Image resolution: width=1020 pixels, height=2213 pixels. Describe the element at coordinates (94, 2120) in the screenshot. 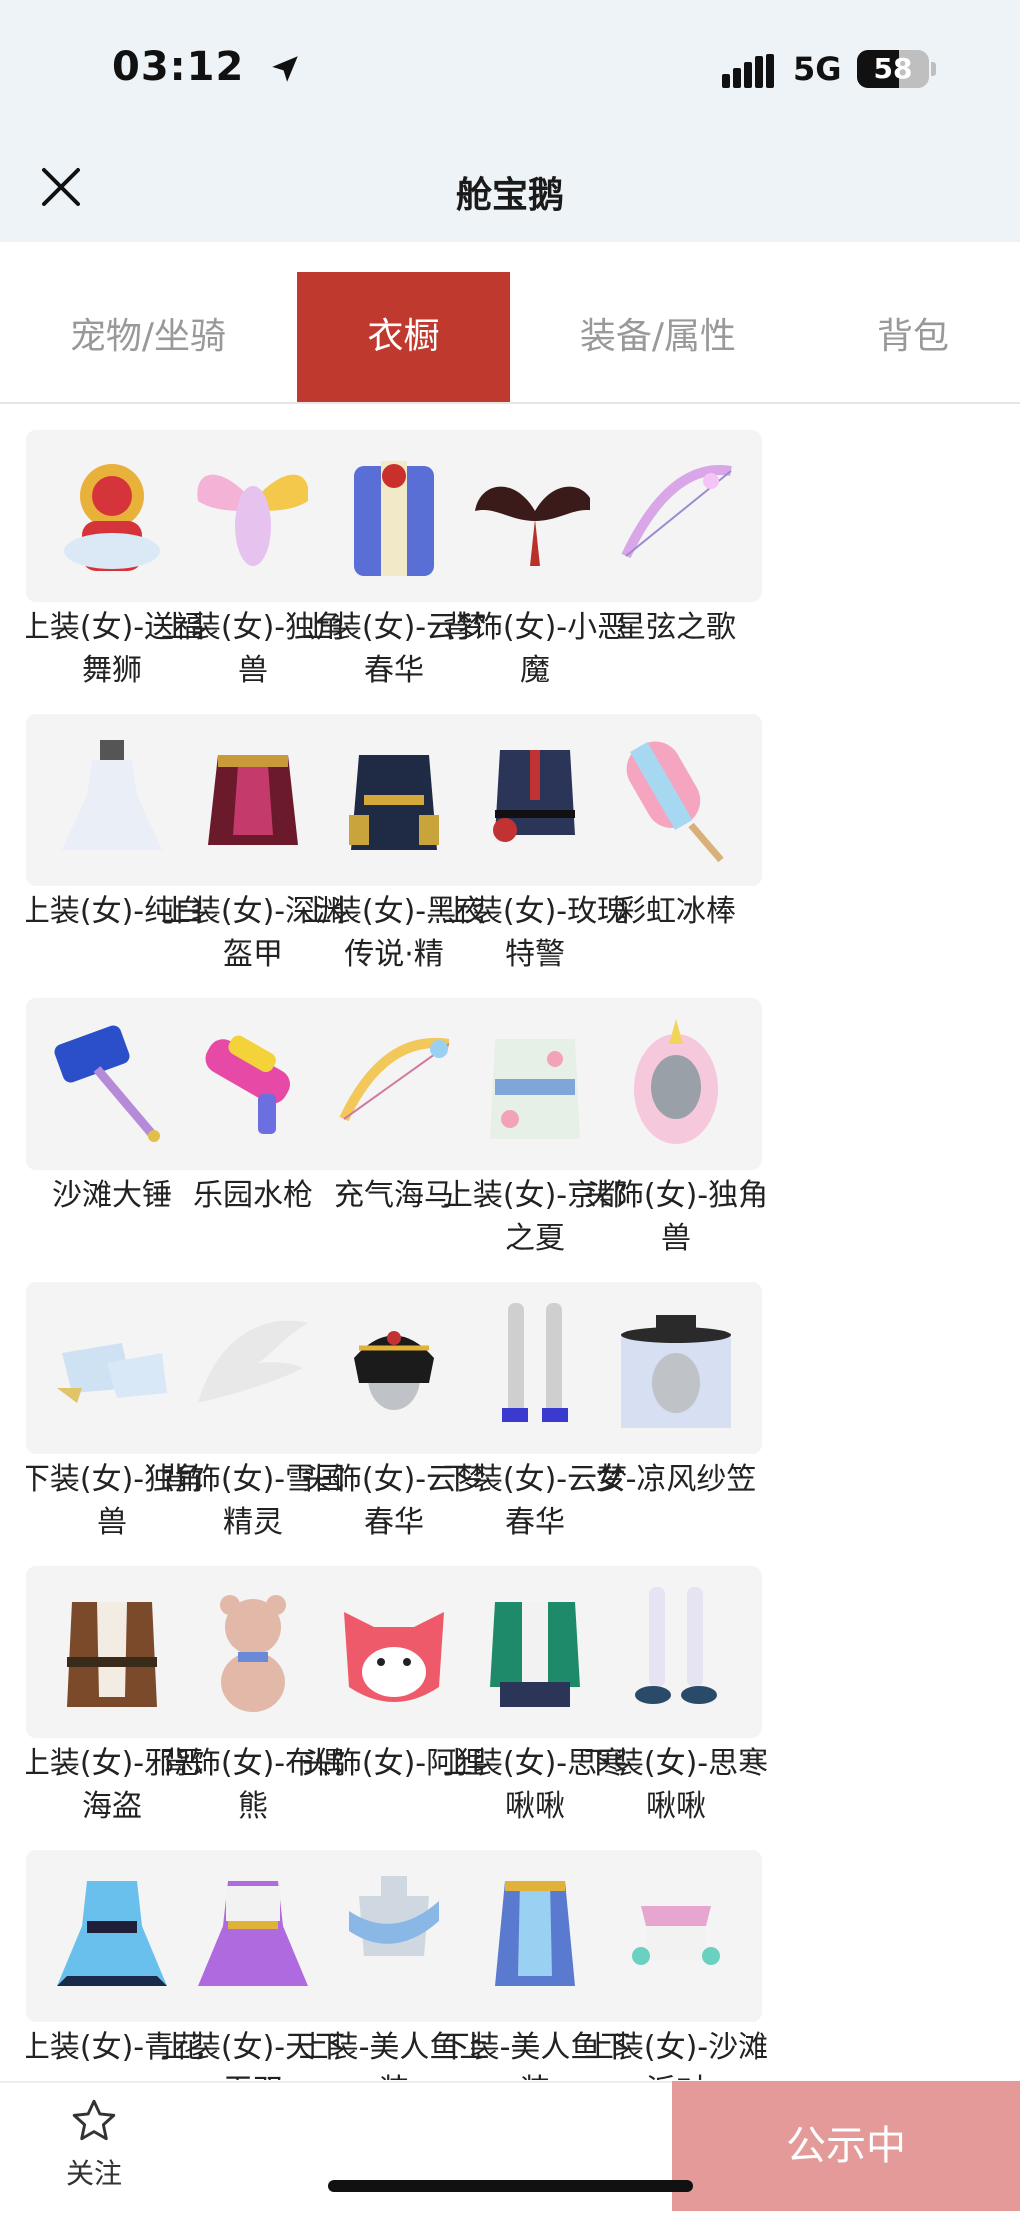

I see `star-icon` at that location.